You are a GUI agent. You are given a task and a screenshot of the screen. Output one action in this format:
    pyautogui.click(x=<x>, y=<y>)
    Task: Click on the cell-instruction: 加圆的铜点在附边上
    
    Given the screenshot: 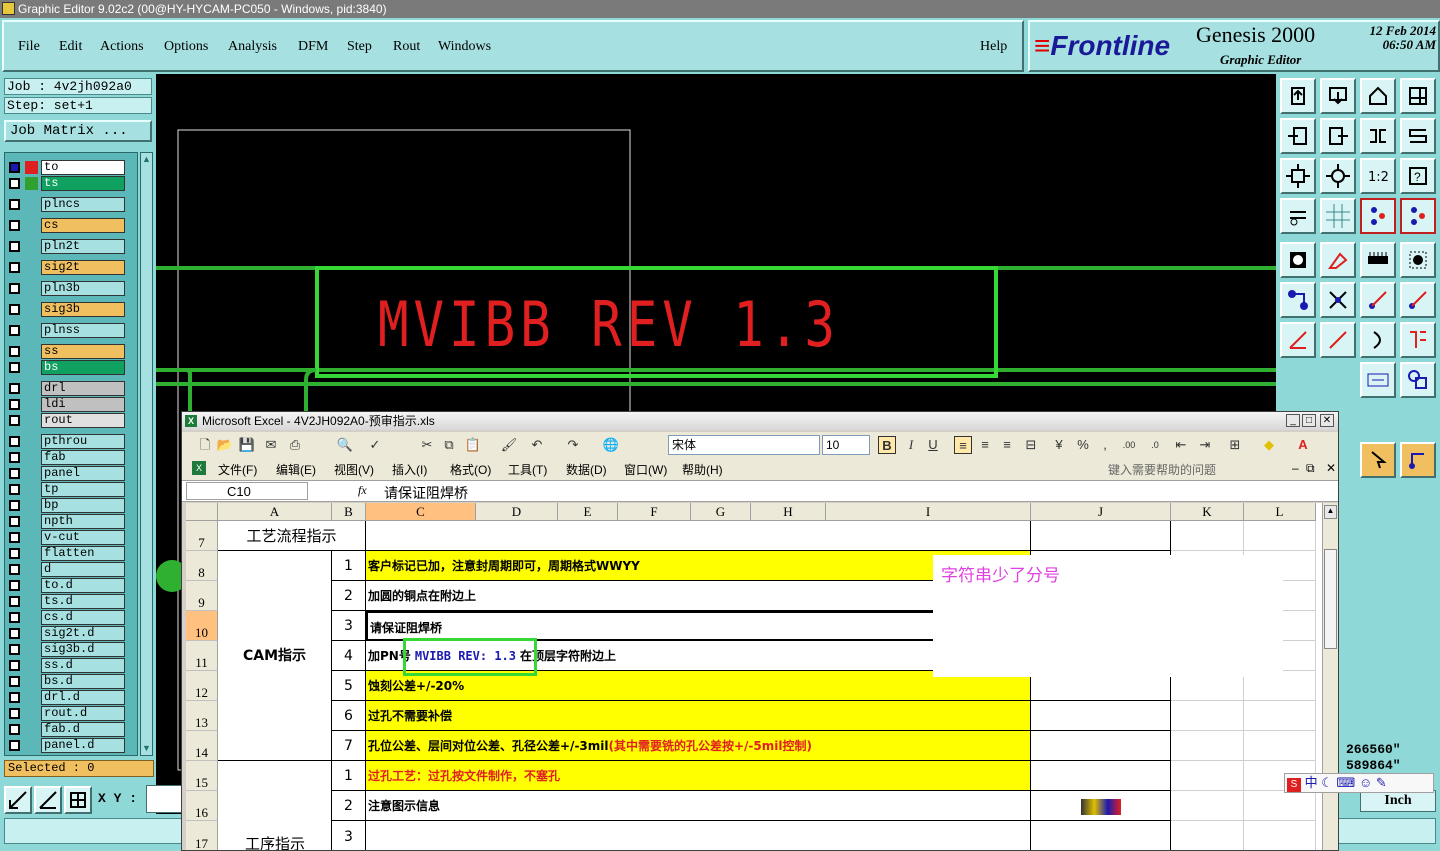 What is the action you would take?
    pyautogui.click(x=698, y=596)
    